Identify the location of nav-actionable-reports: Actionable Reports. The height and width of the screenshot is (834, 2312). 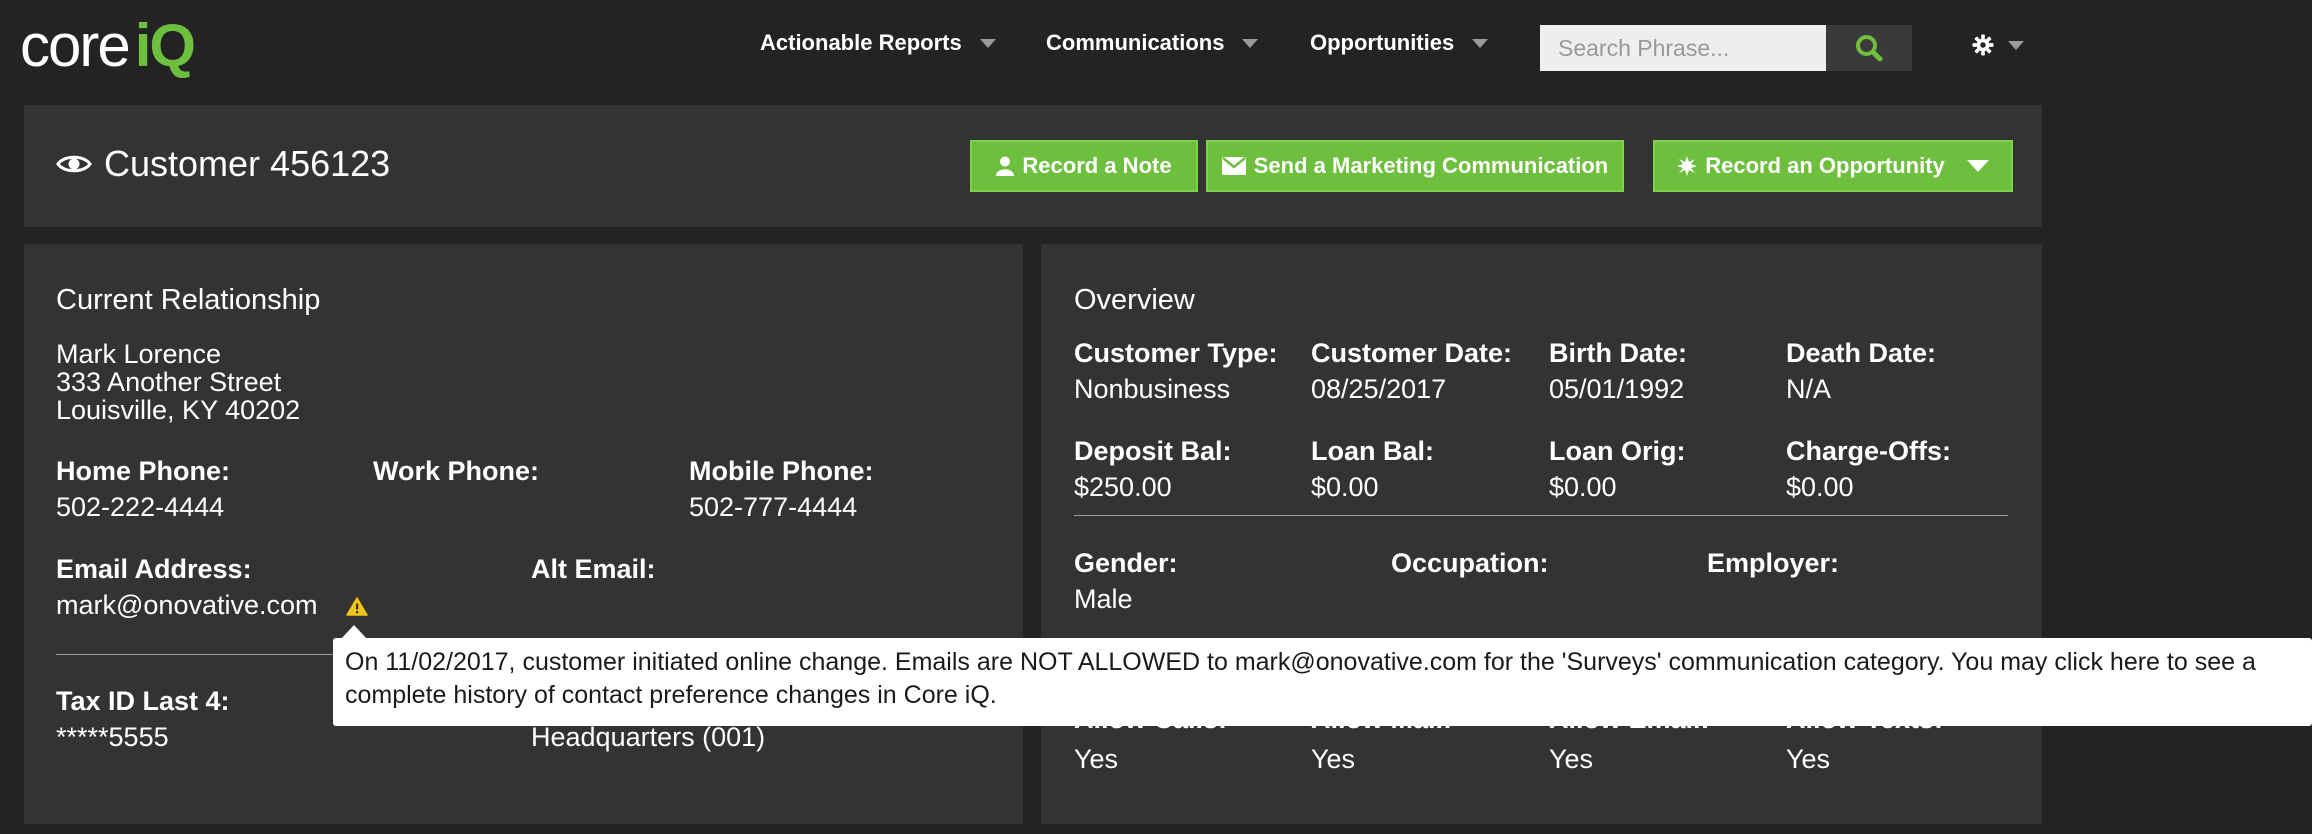
(878, 43).